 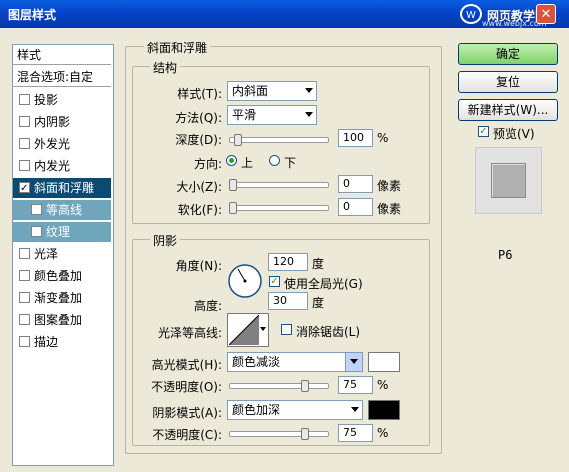 I want to click on reset-button: 复位, so click(x=508, y=82).